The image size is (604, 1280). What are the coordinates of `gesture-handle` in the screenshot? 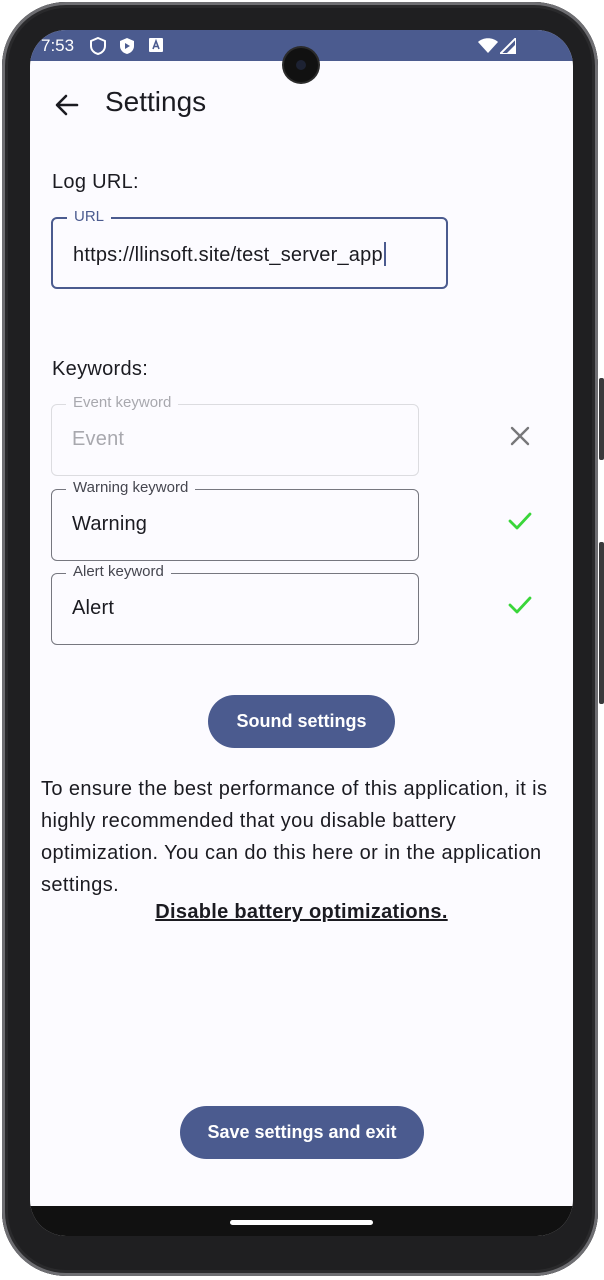 It's located at (301, 1222).